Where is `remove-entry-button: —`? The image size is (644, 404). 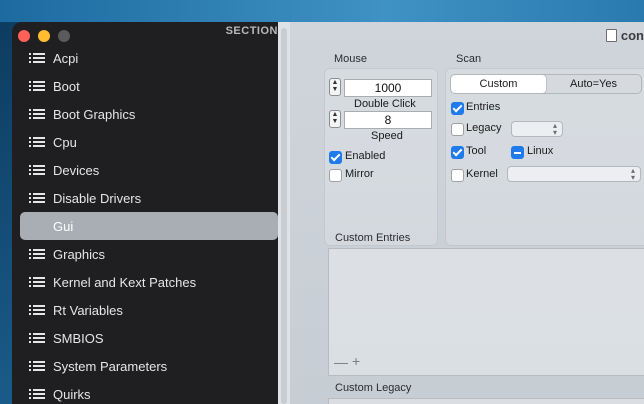 remove-entry-button: — is located at coordinates (341, 362).